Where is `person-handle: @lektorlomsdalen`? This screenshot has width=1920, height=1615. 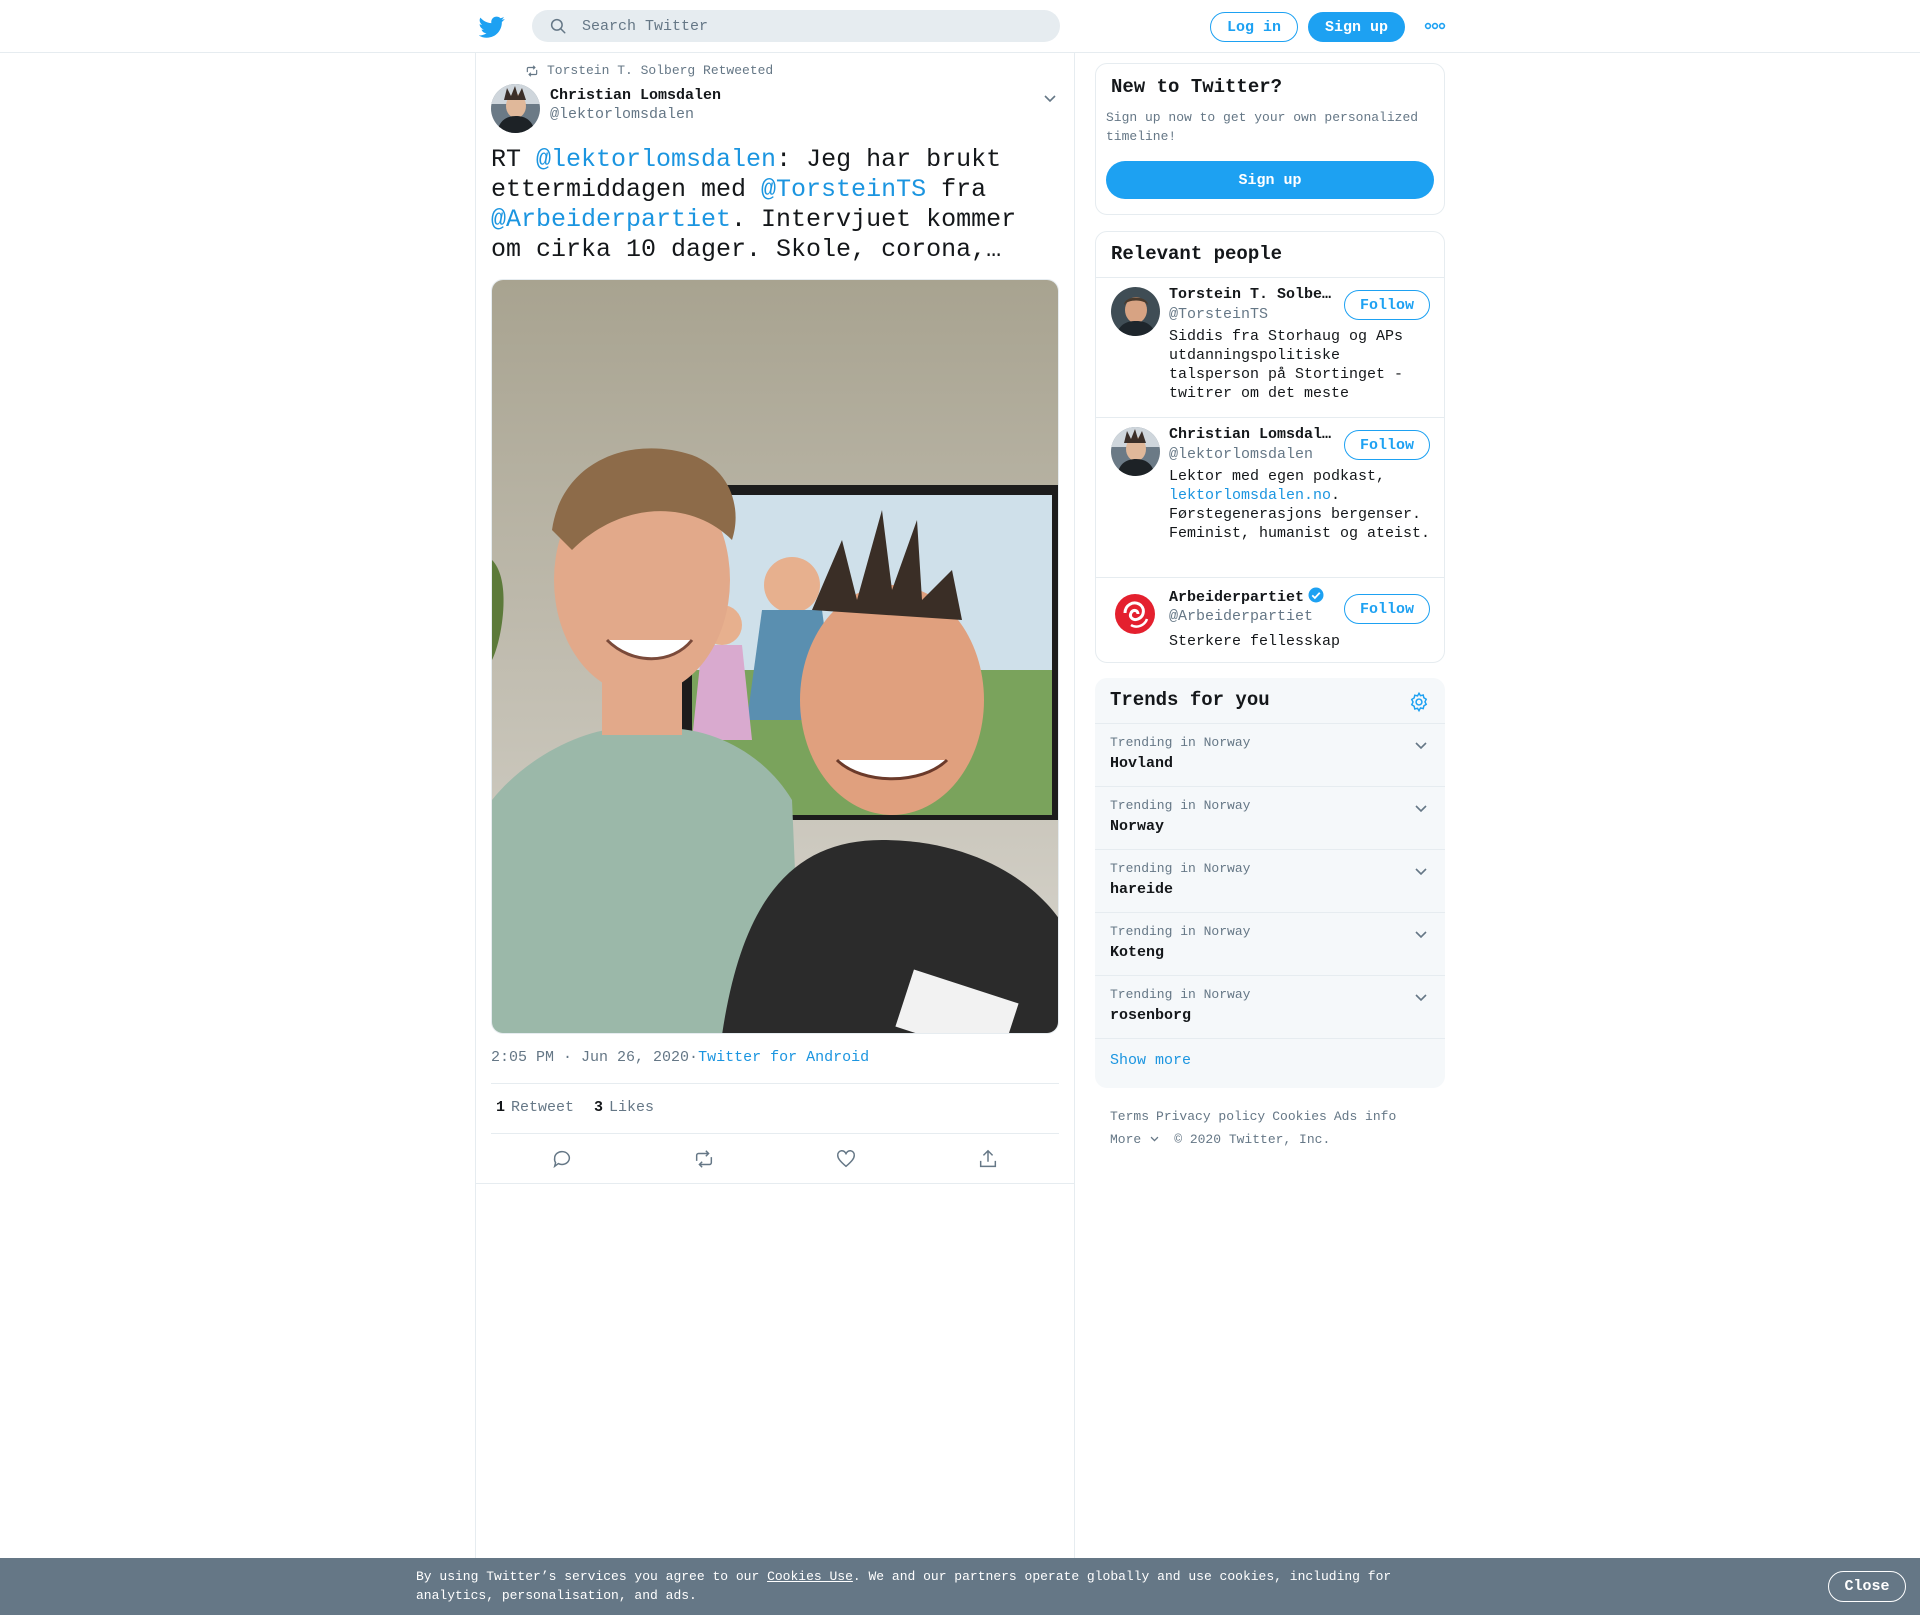 person-handle: @lektorlomsdalen is located at coordinates (1241, 454).